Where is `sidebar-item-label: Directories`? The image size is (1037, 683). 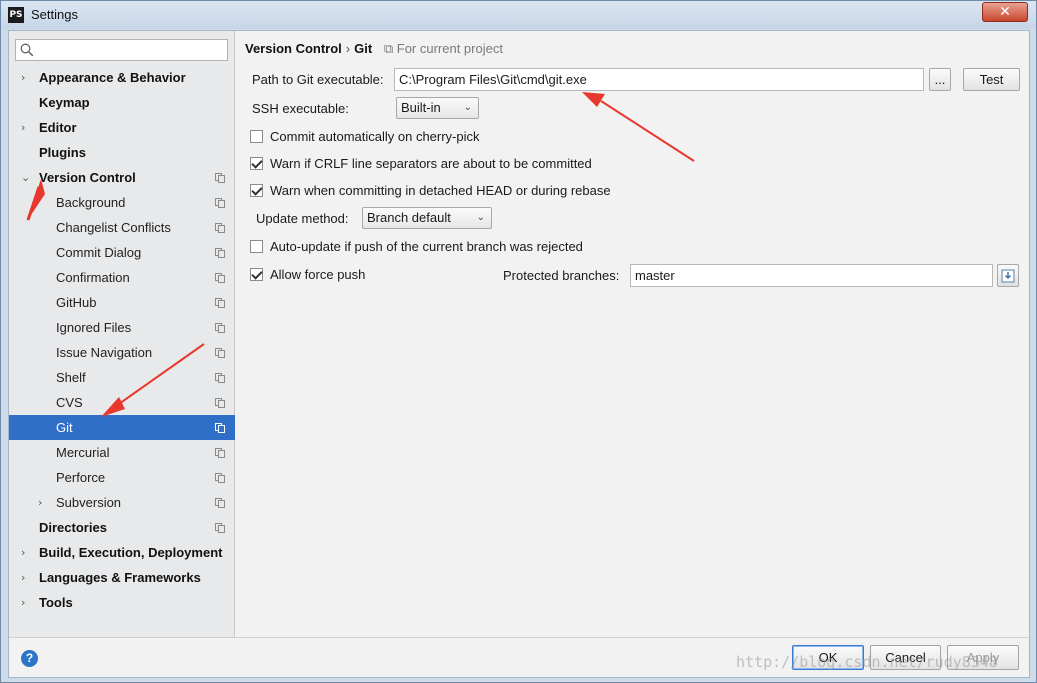 sidebar-item-label: Directories is located at coordinates (73, 527).